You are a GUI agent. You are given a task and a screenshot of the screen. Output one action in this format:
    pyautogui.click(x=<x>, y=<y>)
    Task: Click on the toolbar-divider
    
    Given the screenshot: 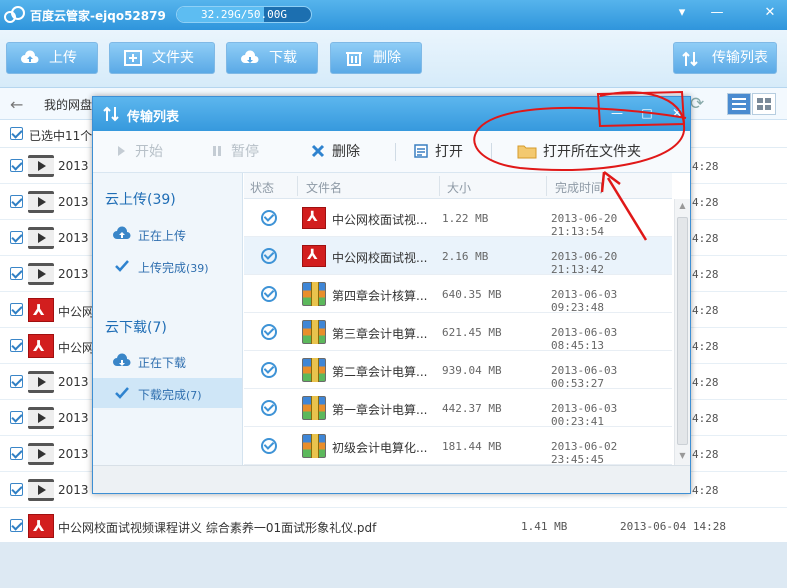 What is the action you would take?
    pyautogui.click(x=395, y=152)
    